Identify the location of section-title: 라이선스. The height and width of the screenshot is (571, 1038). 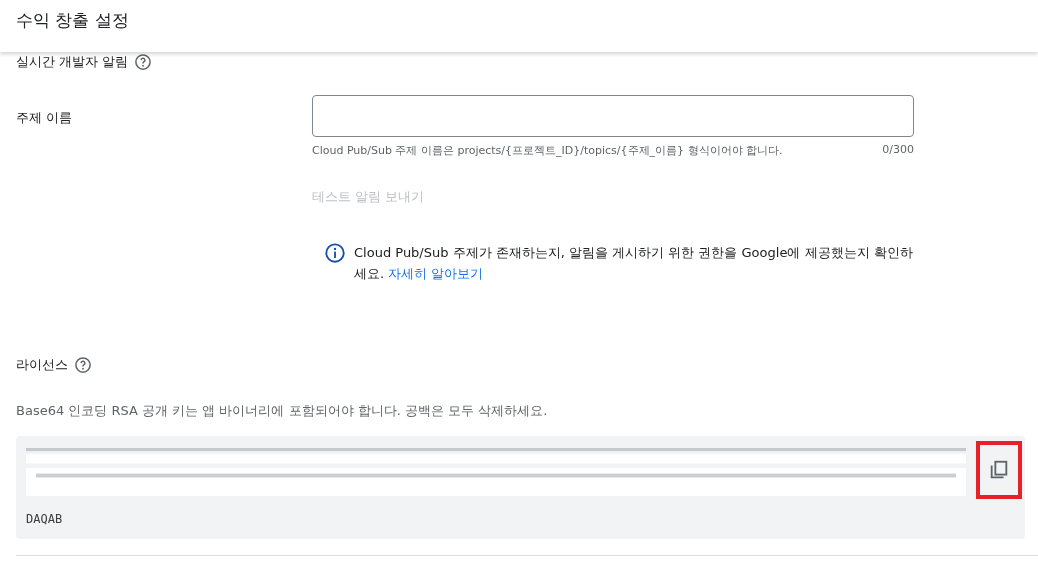
(42, 365).